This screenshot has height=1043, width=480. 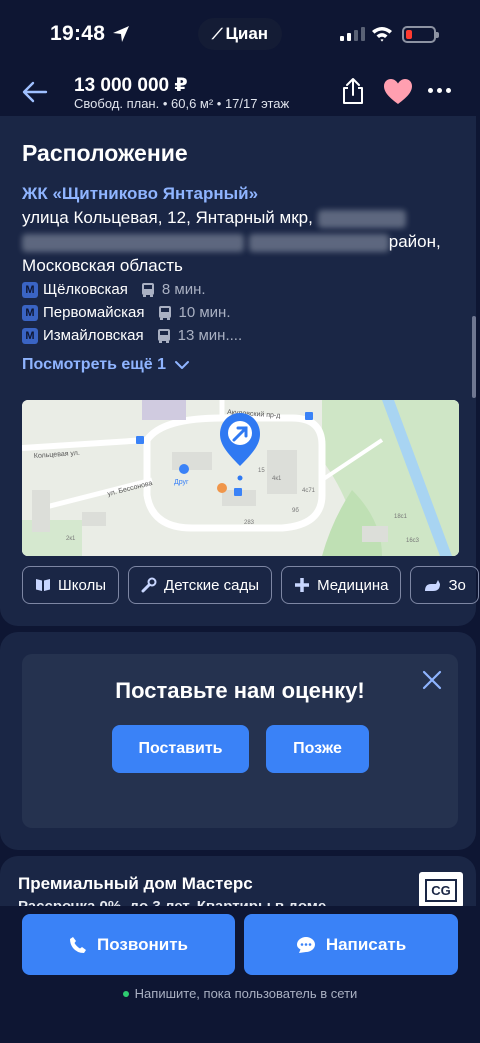 I want to click on location-arrow-icon, so click(x=121, y=34).